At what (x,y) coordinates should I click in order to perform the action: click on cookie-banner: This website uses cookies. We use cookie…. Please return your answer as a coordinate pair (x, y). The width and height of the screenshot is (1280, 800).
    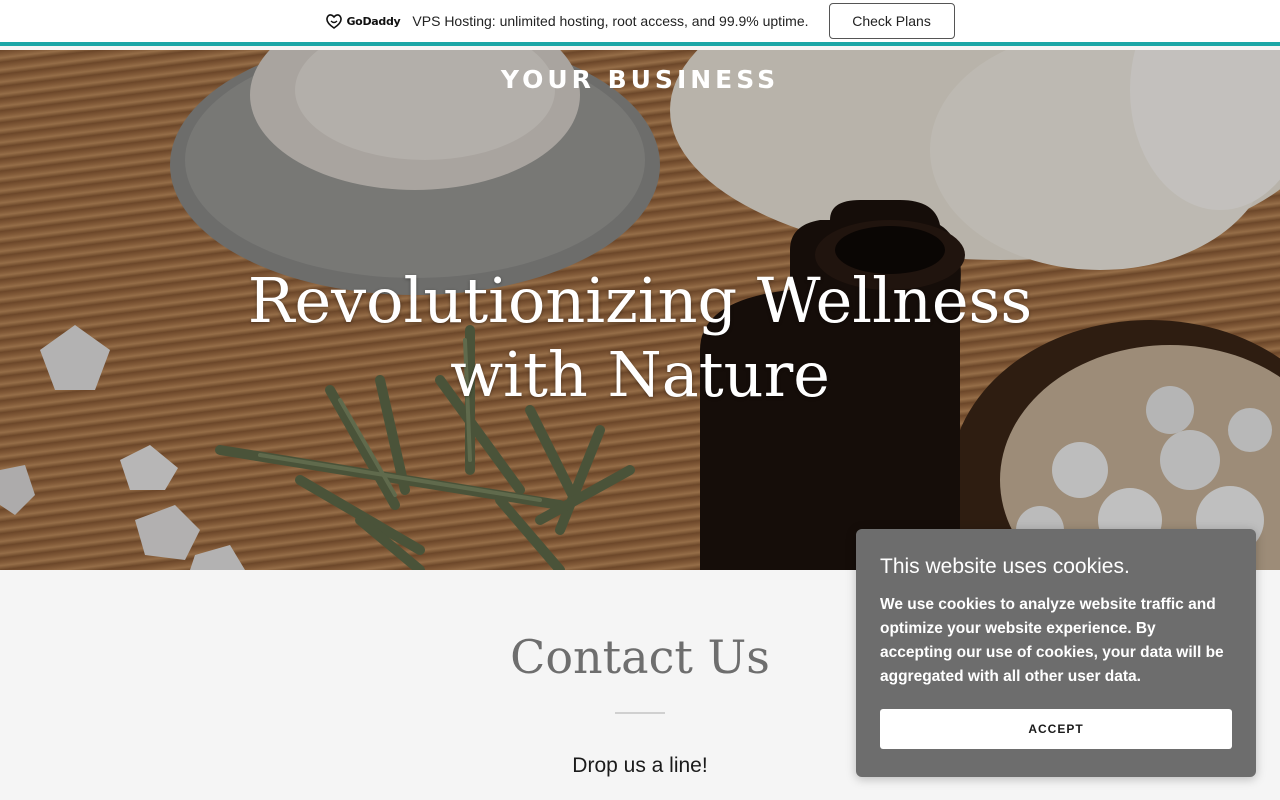
    Looking at the image, I should click on (1056, 653).